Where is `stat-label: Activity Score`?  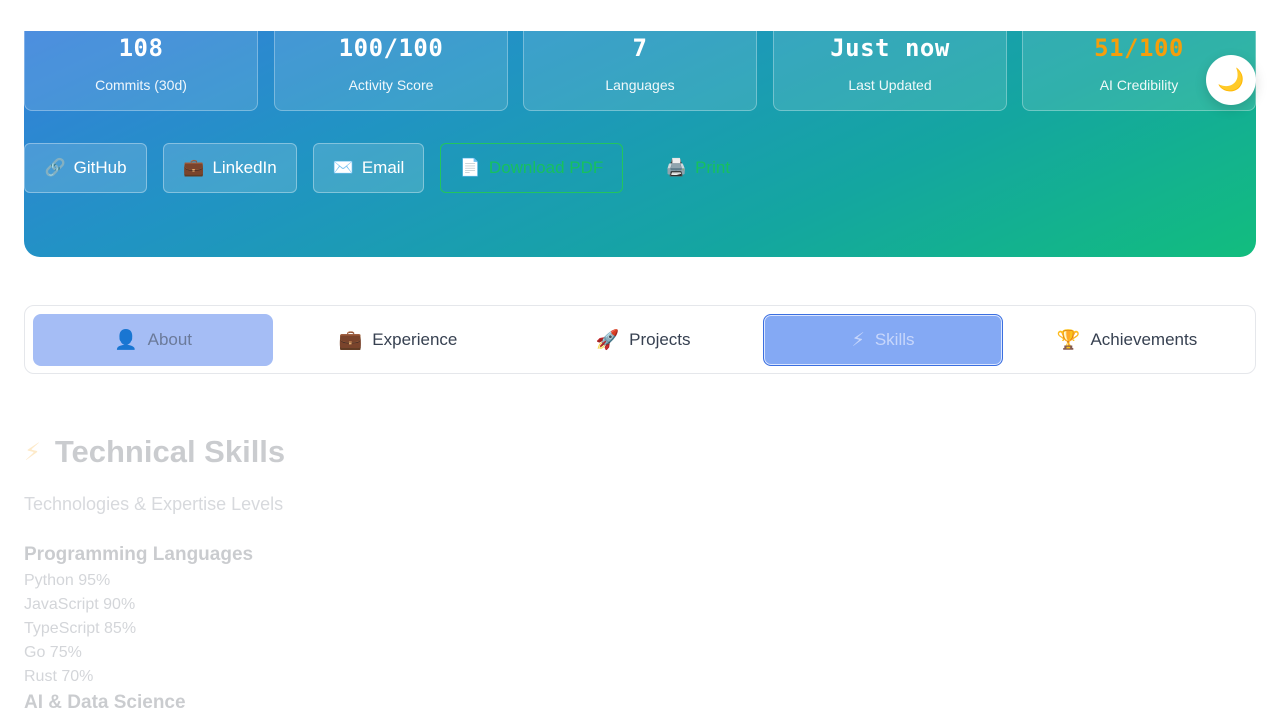
stat-label: Activity Score is located at coordinates (391, 85).